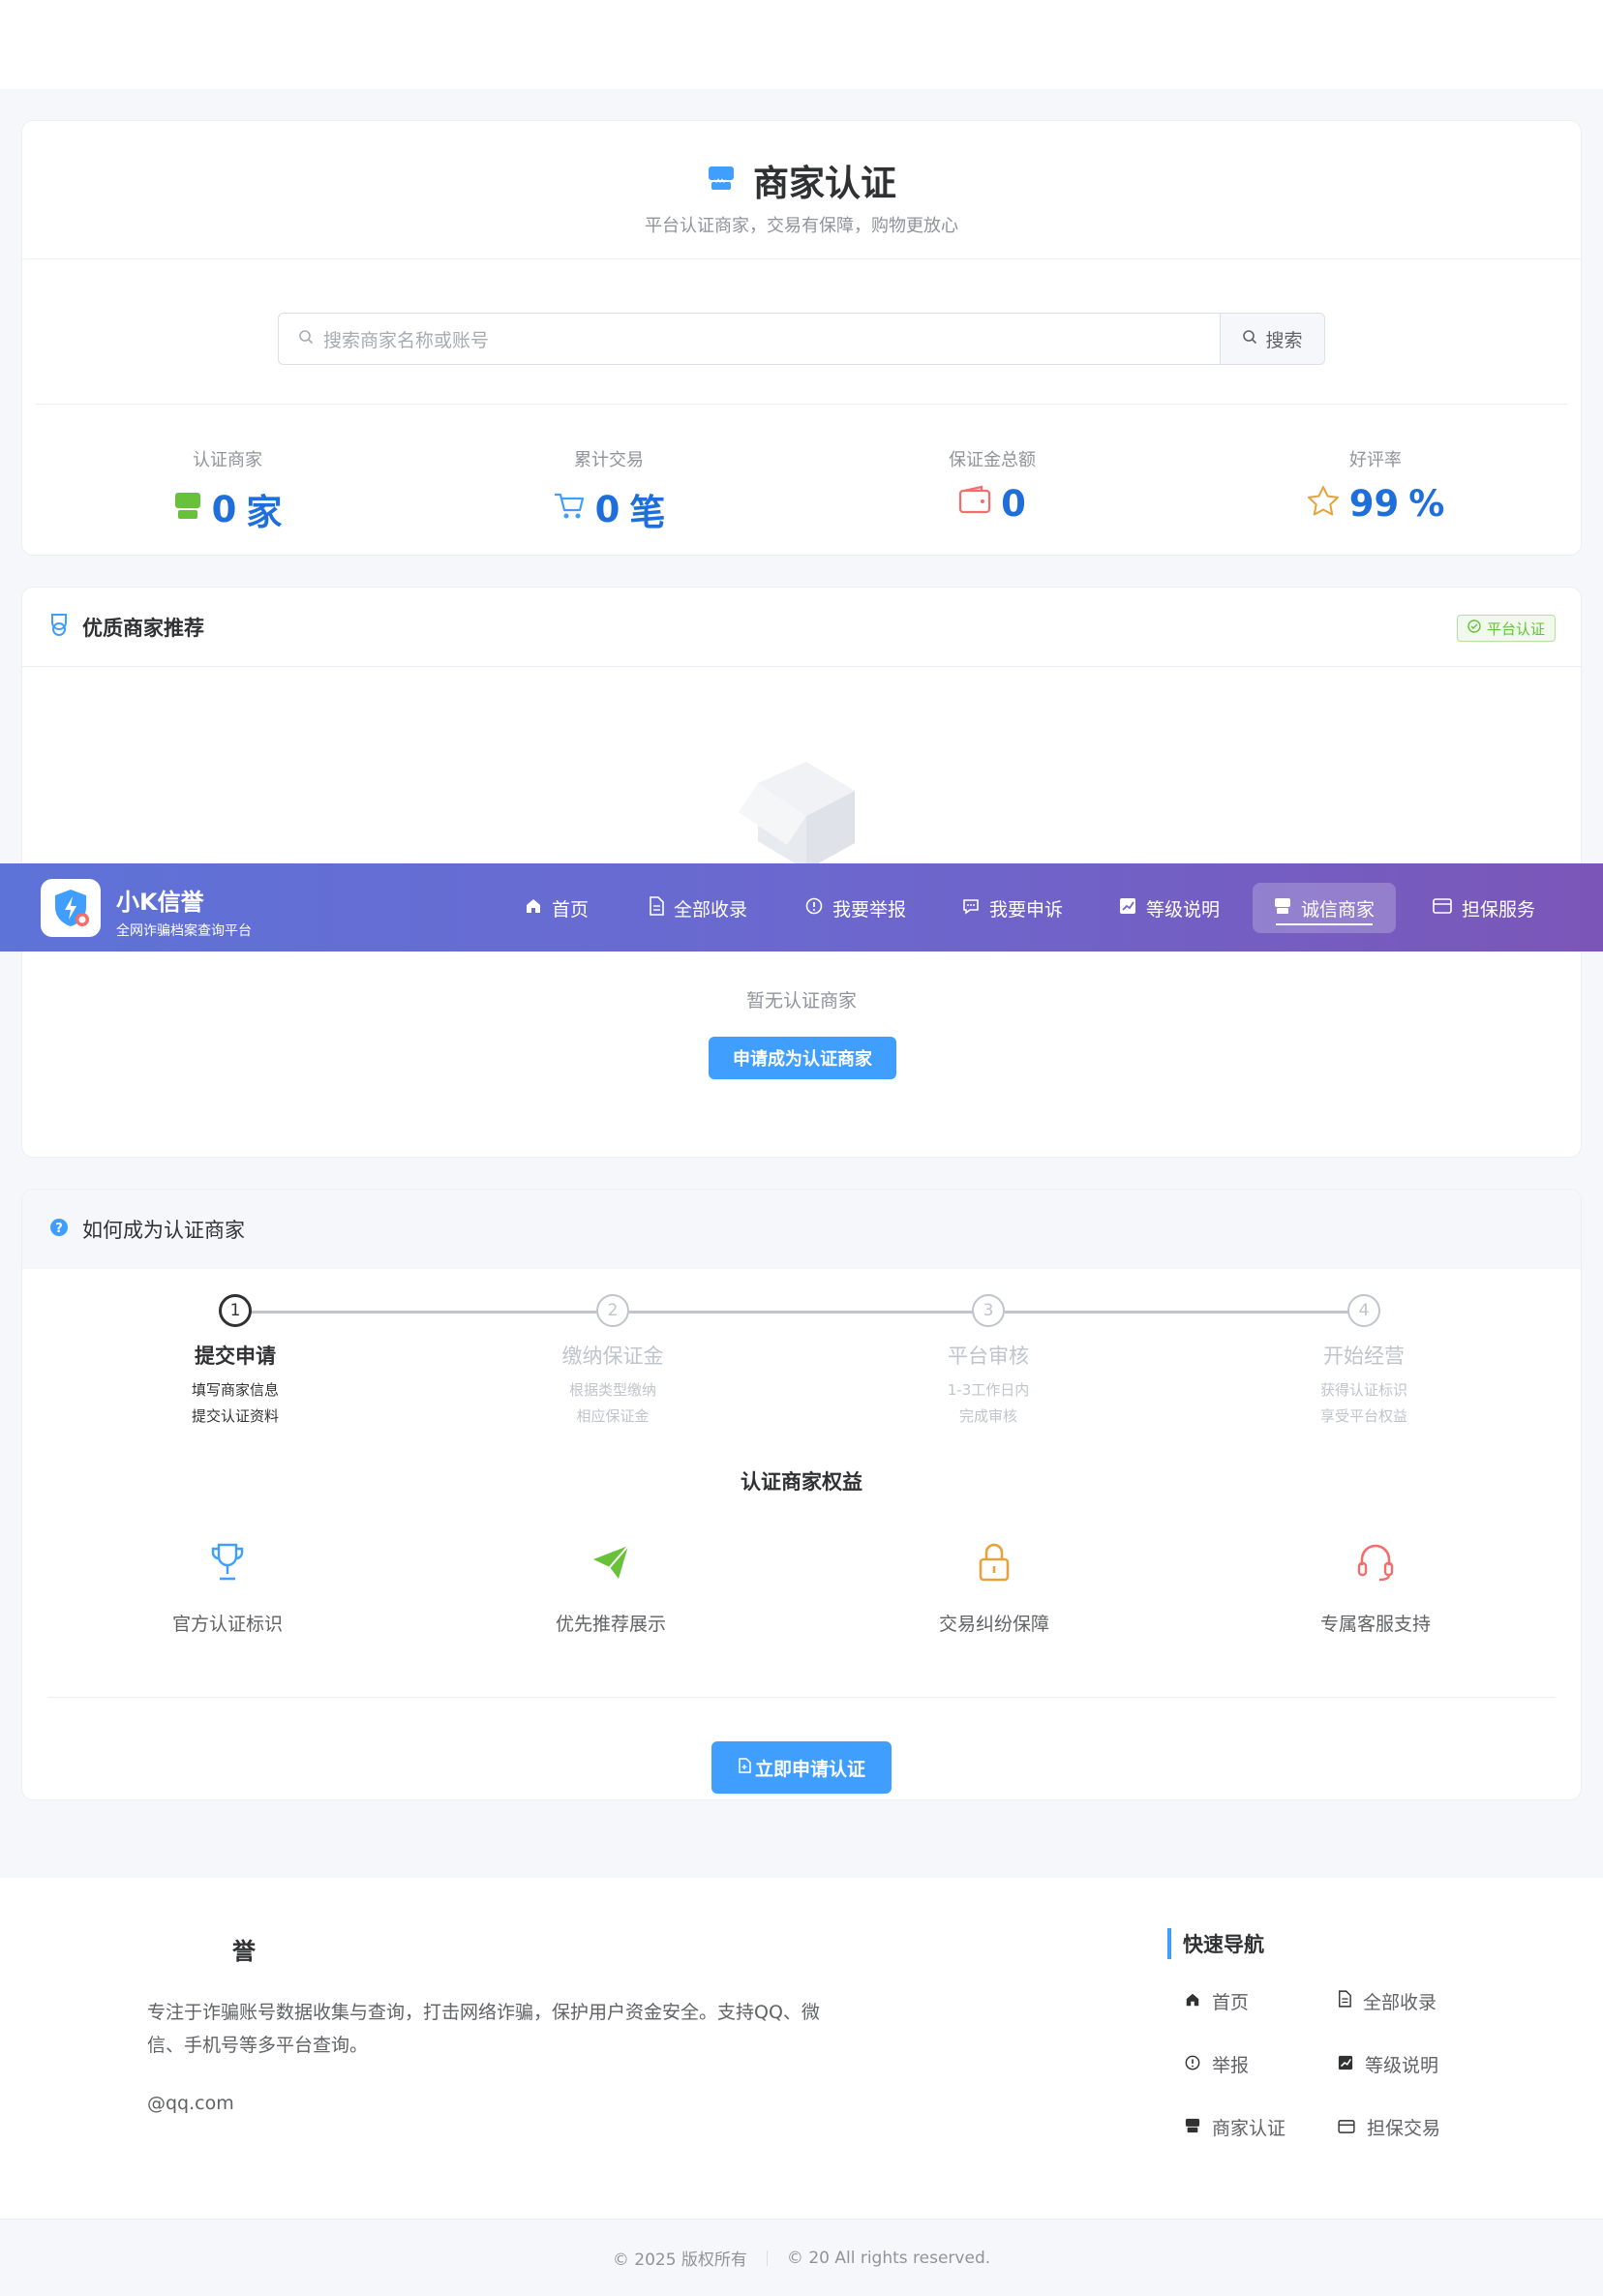  Describe the element at coordinates (1249, 2128) in the screenshot. I see `footer-link-label: 商家认证` at that location.